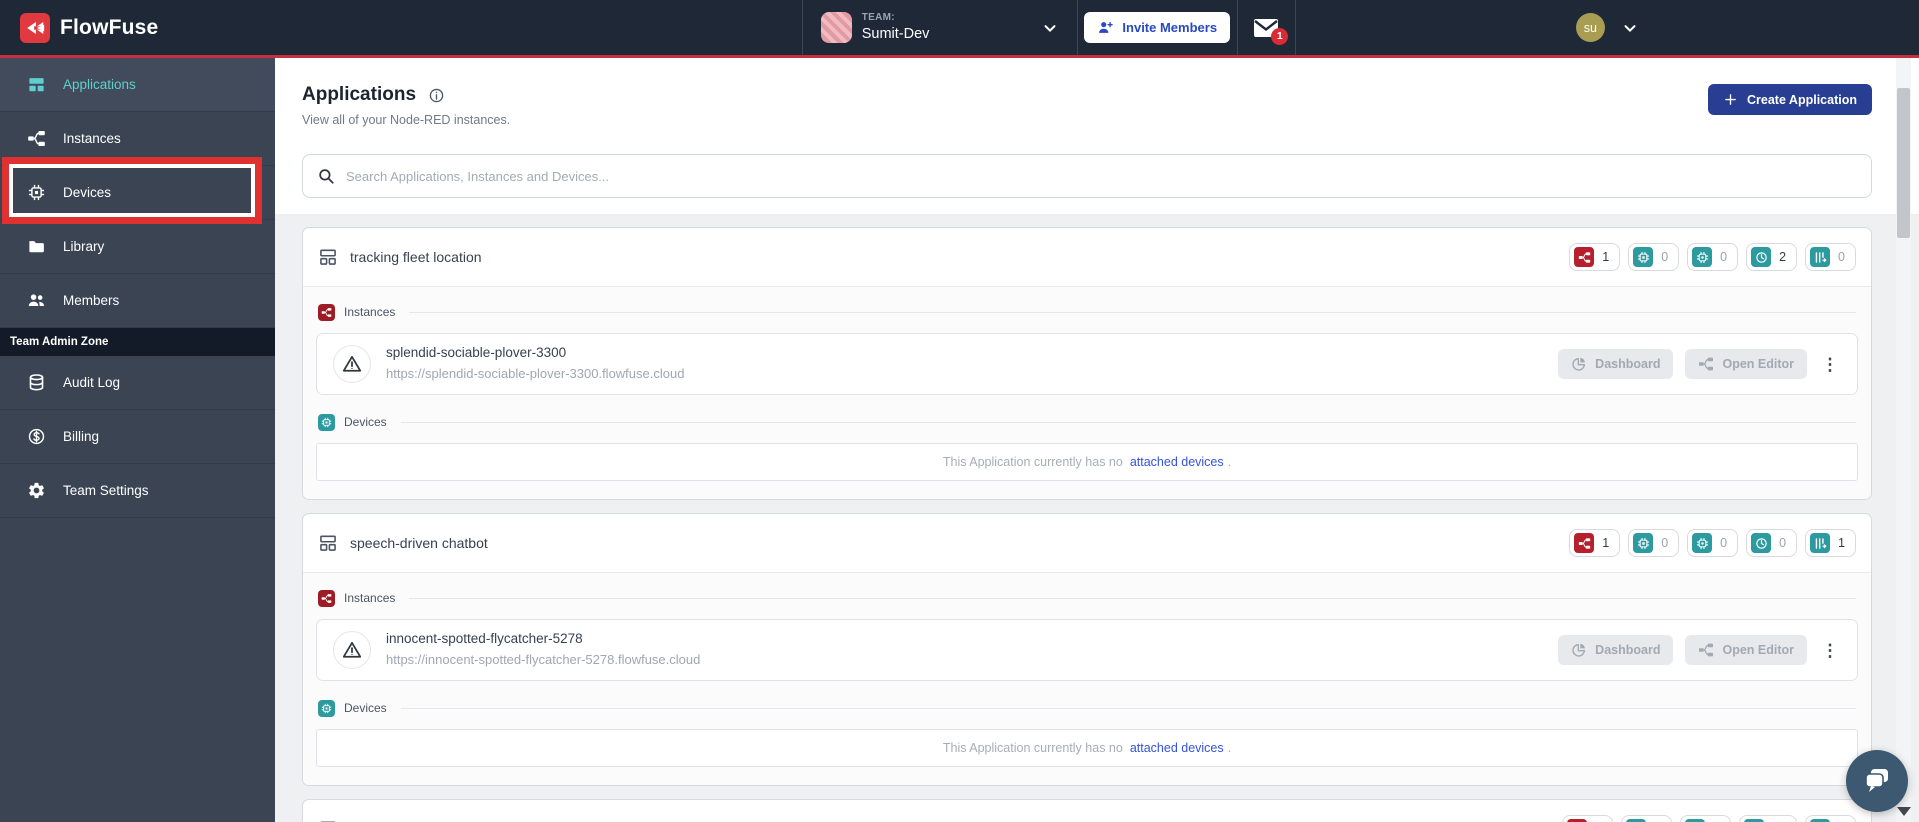 The height and width of the screenshot is (822, 1919). What do you see at coordinates (878, 18) in the screenshot?
I see `team-label: TEAM:` at bounding box center [878, 18].